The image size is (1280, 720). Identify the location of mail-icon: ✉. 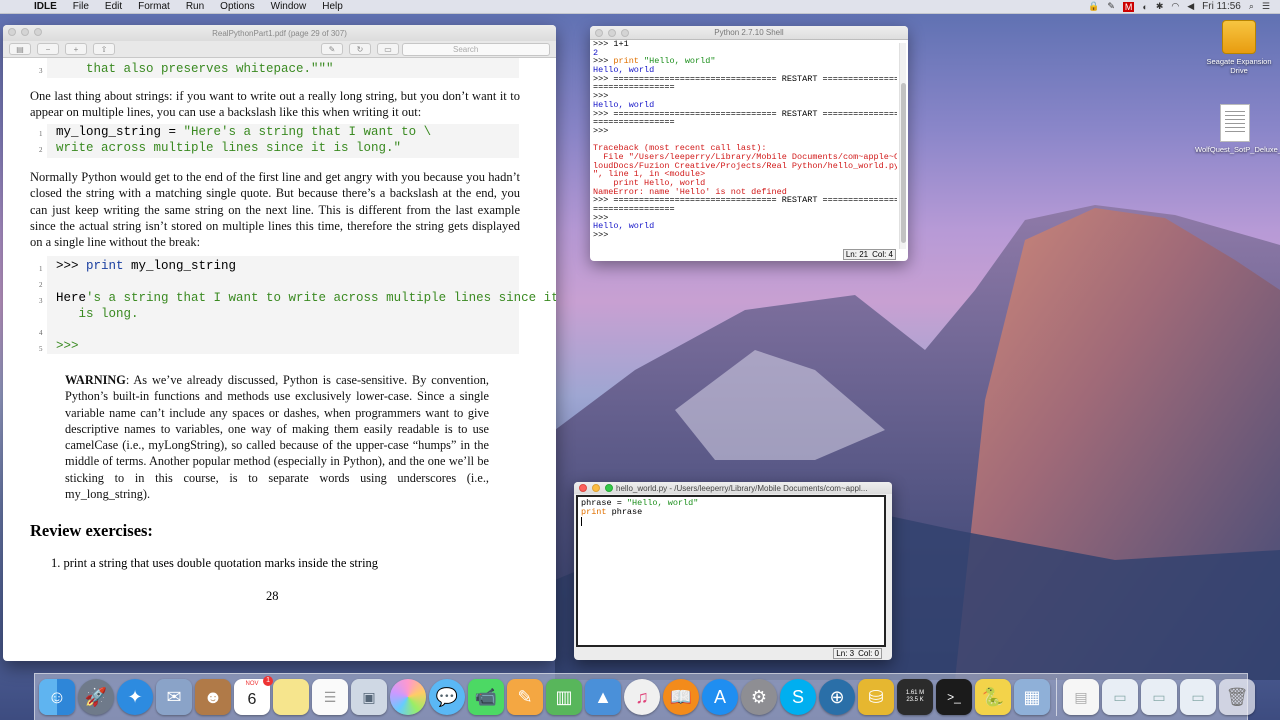
(174, 697).